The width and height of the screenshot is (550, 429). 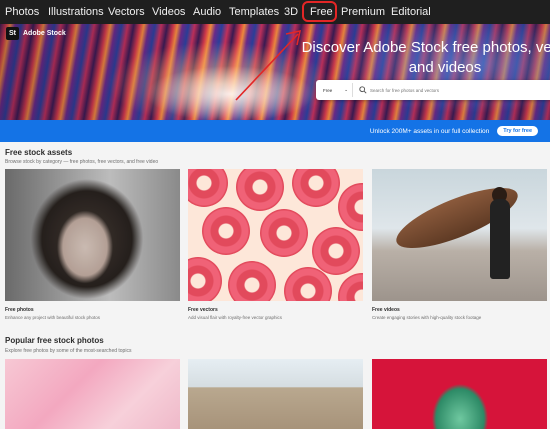 I want to click on nav-3d: 3D, so click(x=291, y=12).